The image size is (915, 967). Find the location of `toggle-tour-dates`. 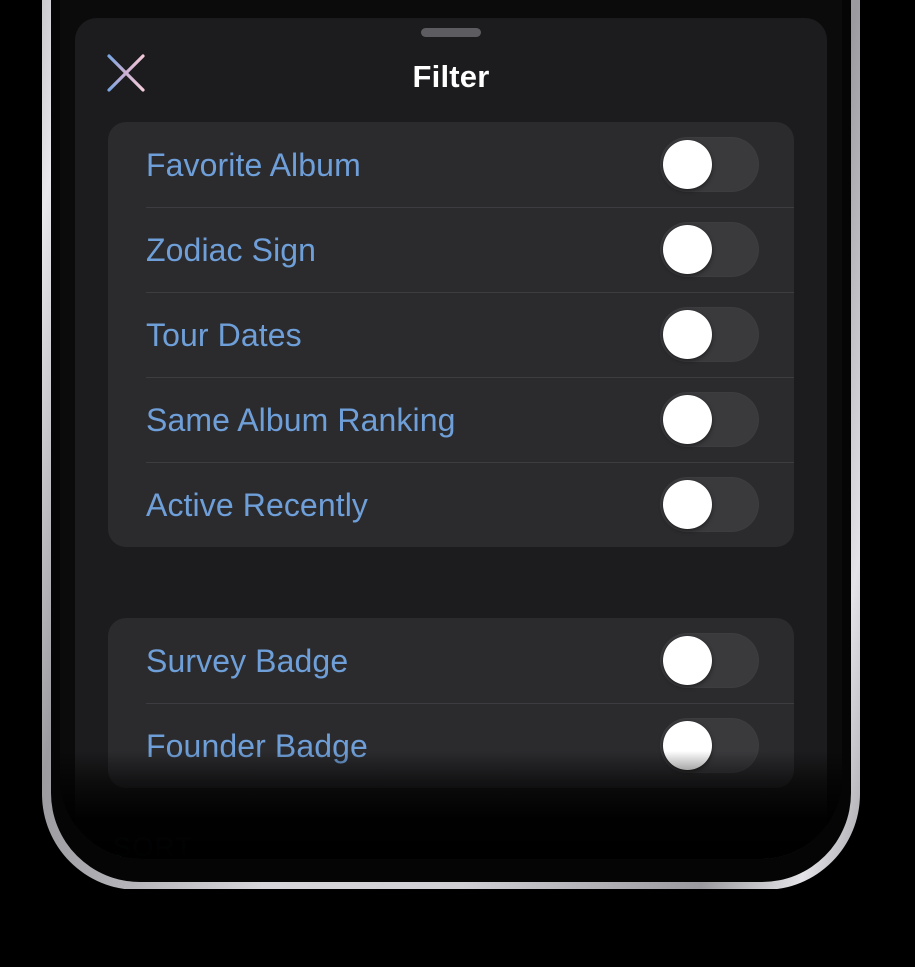

toggle-tour-dates is located at coordinates (709, 334).